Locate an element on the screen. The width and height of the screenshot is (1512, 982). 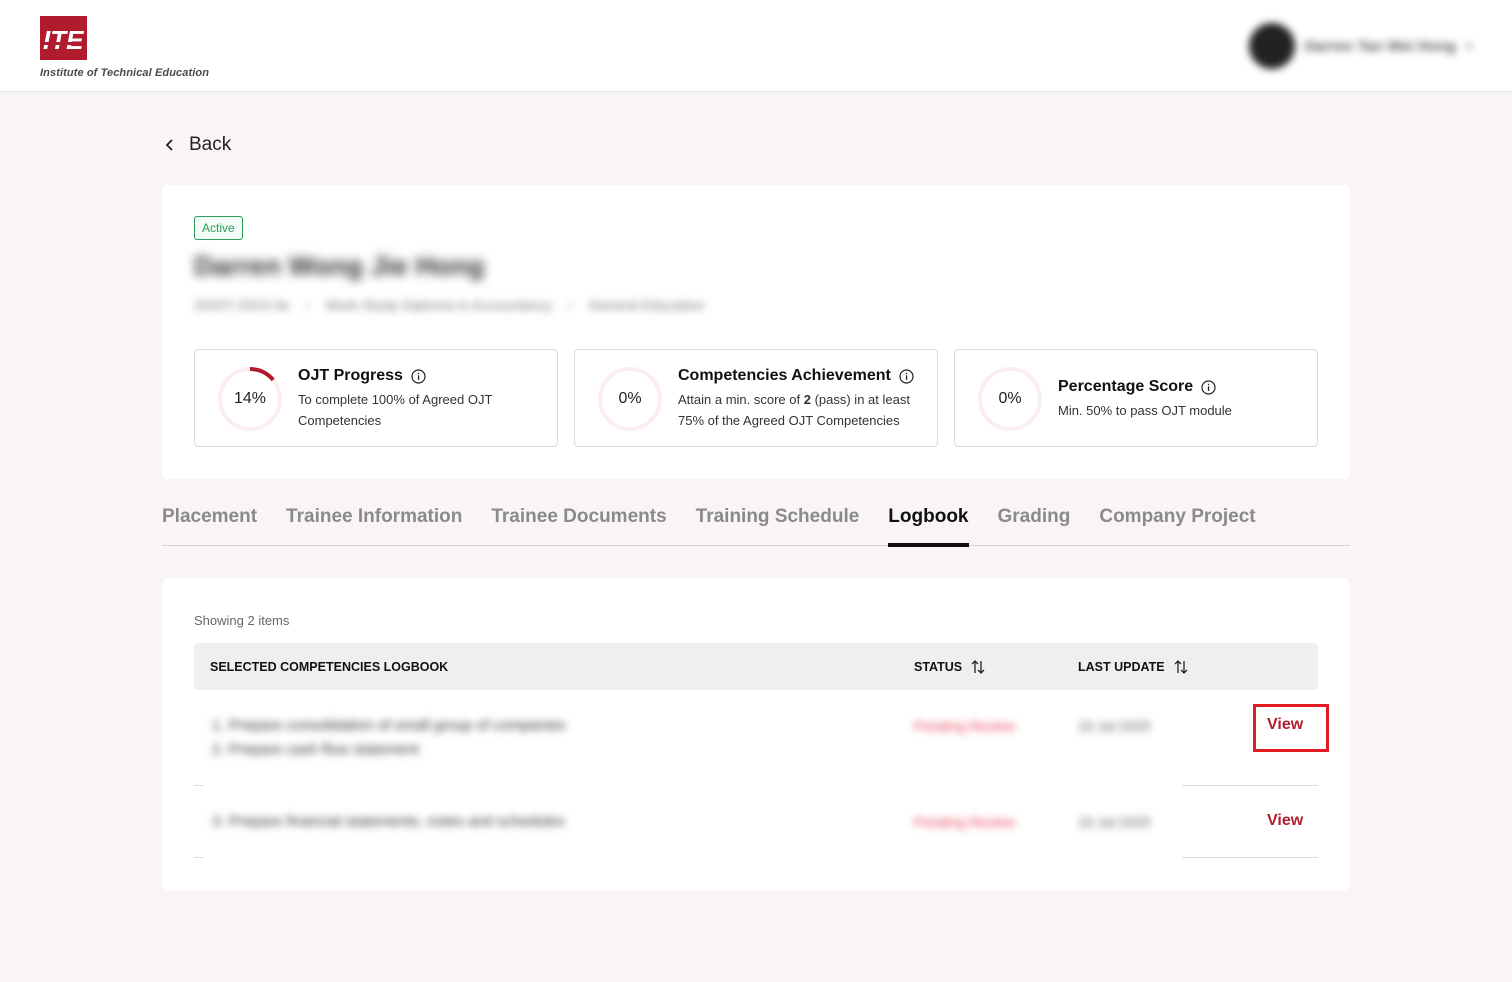
user-menu: Darren Tan Wei Hong ▾ is located at coordinates (1360, 46).